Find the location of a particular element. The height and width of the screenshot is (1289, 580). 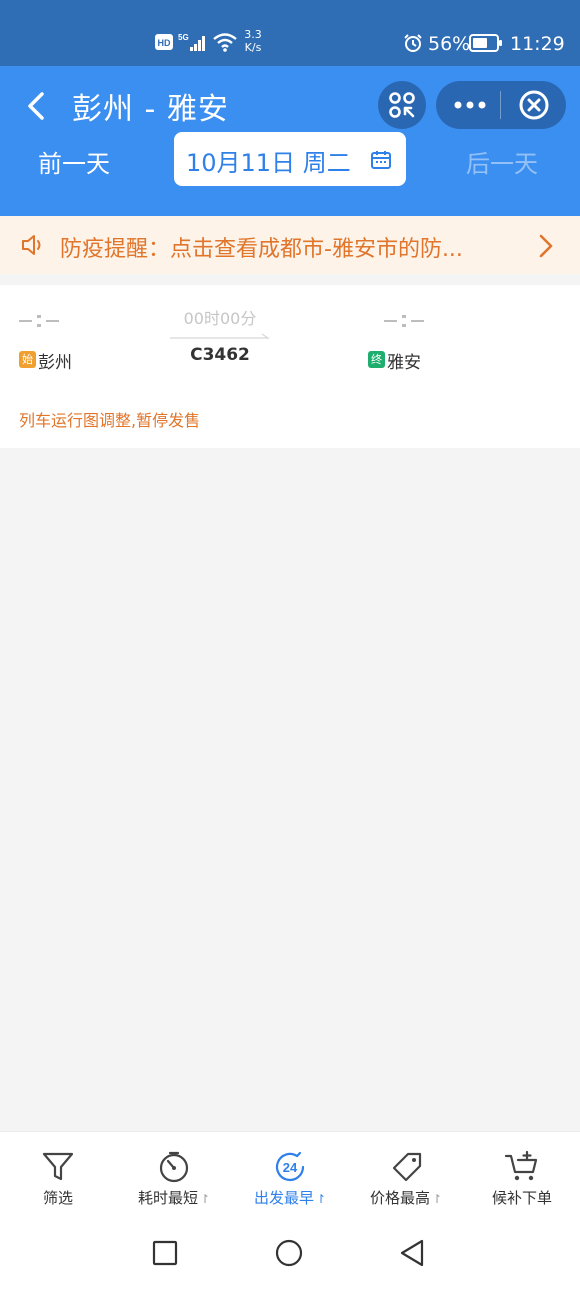

svg-text: HD is located at coordinates (164, 43).